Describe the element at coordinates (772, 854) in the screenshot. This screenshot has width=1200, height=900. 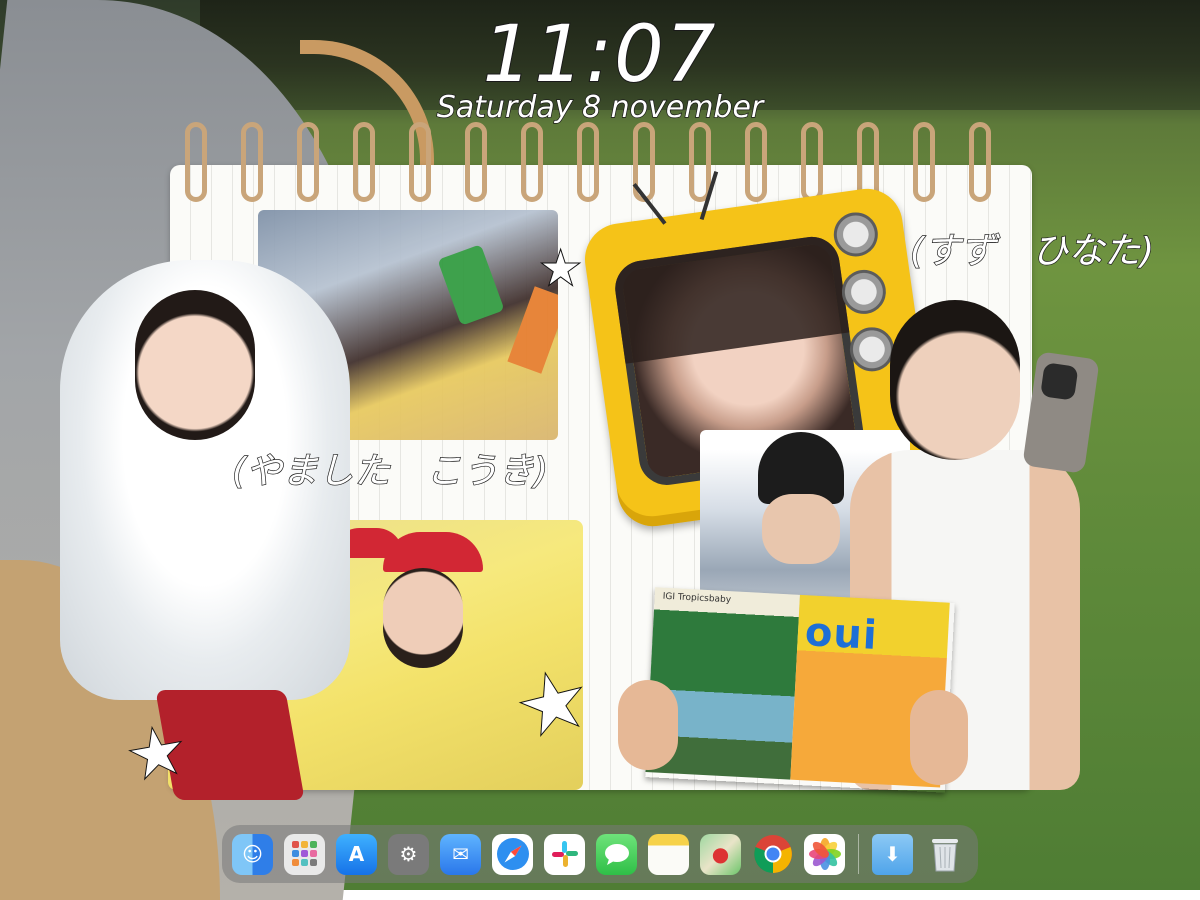
I see `chrome-icon` at that location.